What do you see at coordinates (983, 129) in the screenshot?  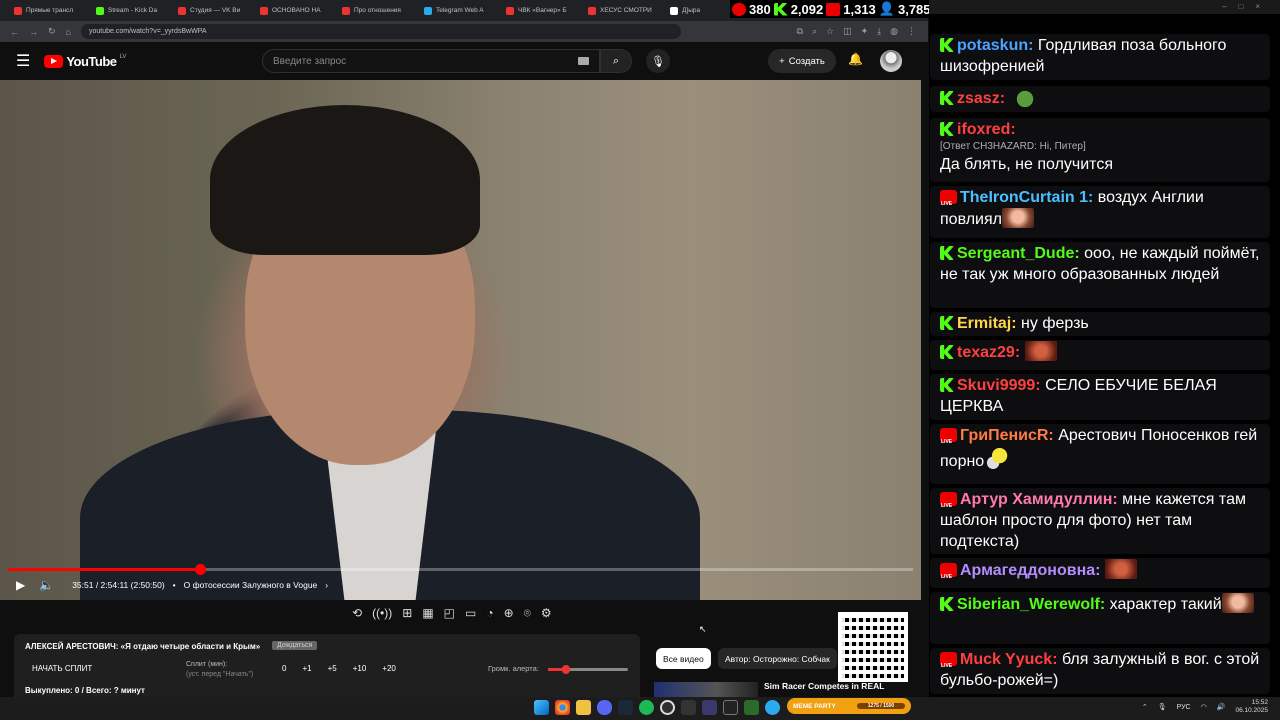 I see `chat-username: ifoxred` at bounding box center [983, 129].